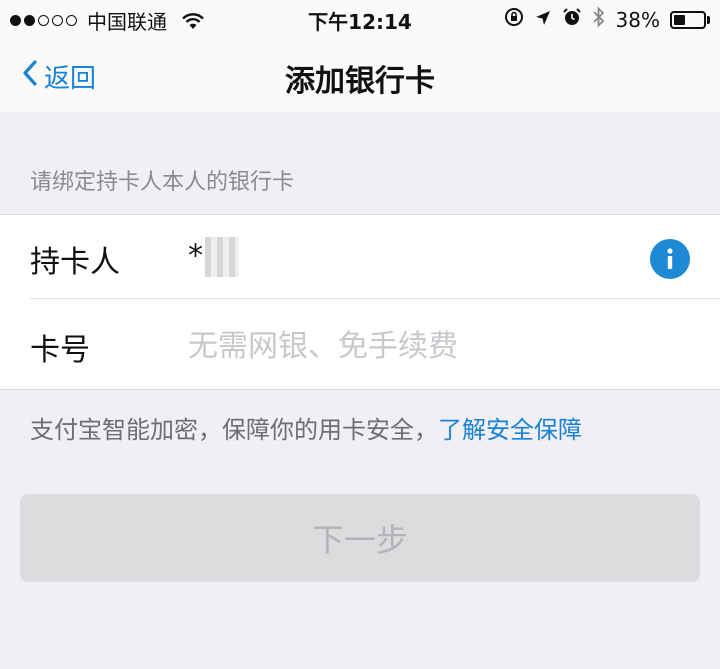 This screenshot has height=669, width=720. I want to click on location-icon, so click(543, 20).